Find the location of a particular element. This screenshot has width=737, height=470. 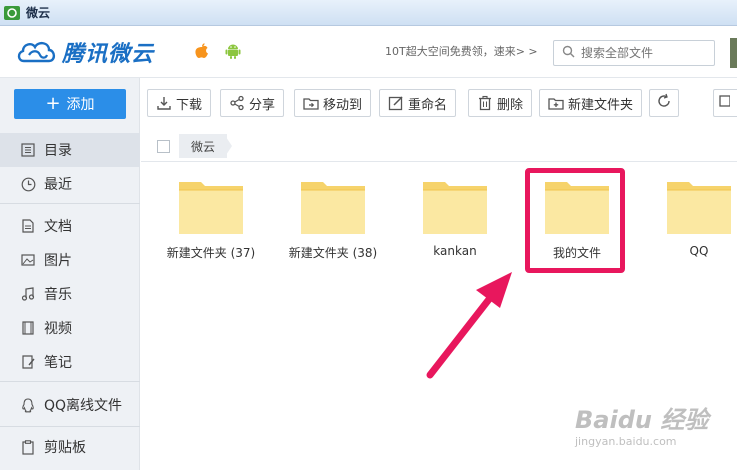

watermark-main: Baidu 经验 is located at coordinates (642, 420).